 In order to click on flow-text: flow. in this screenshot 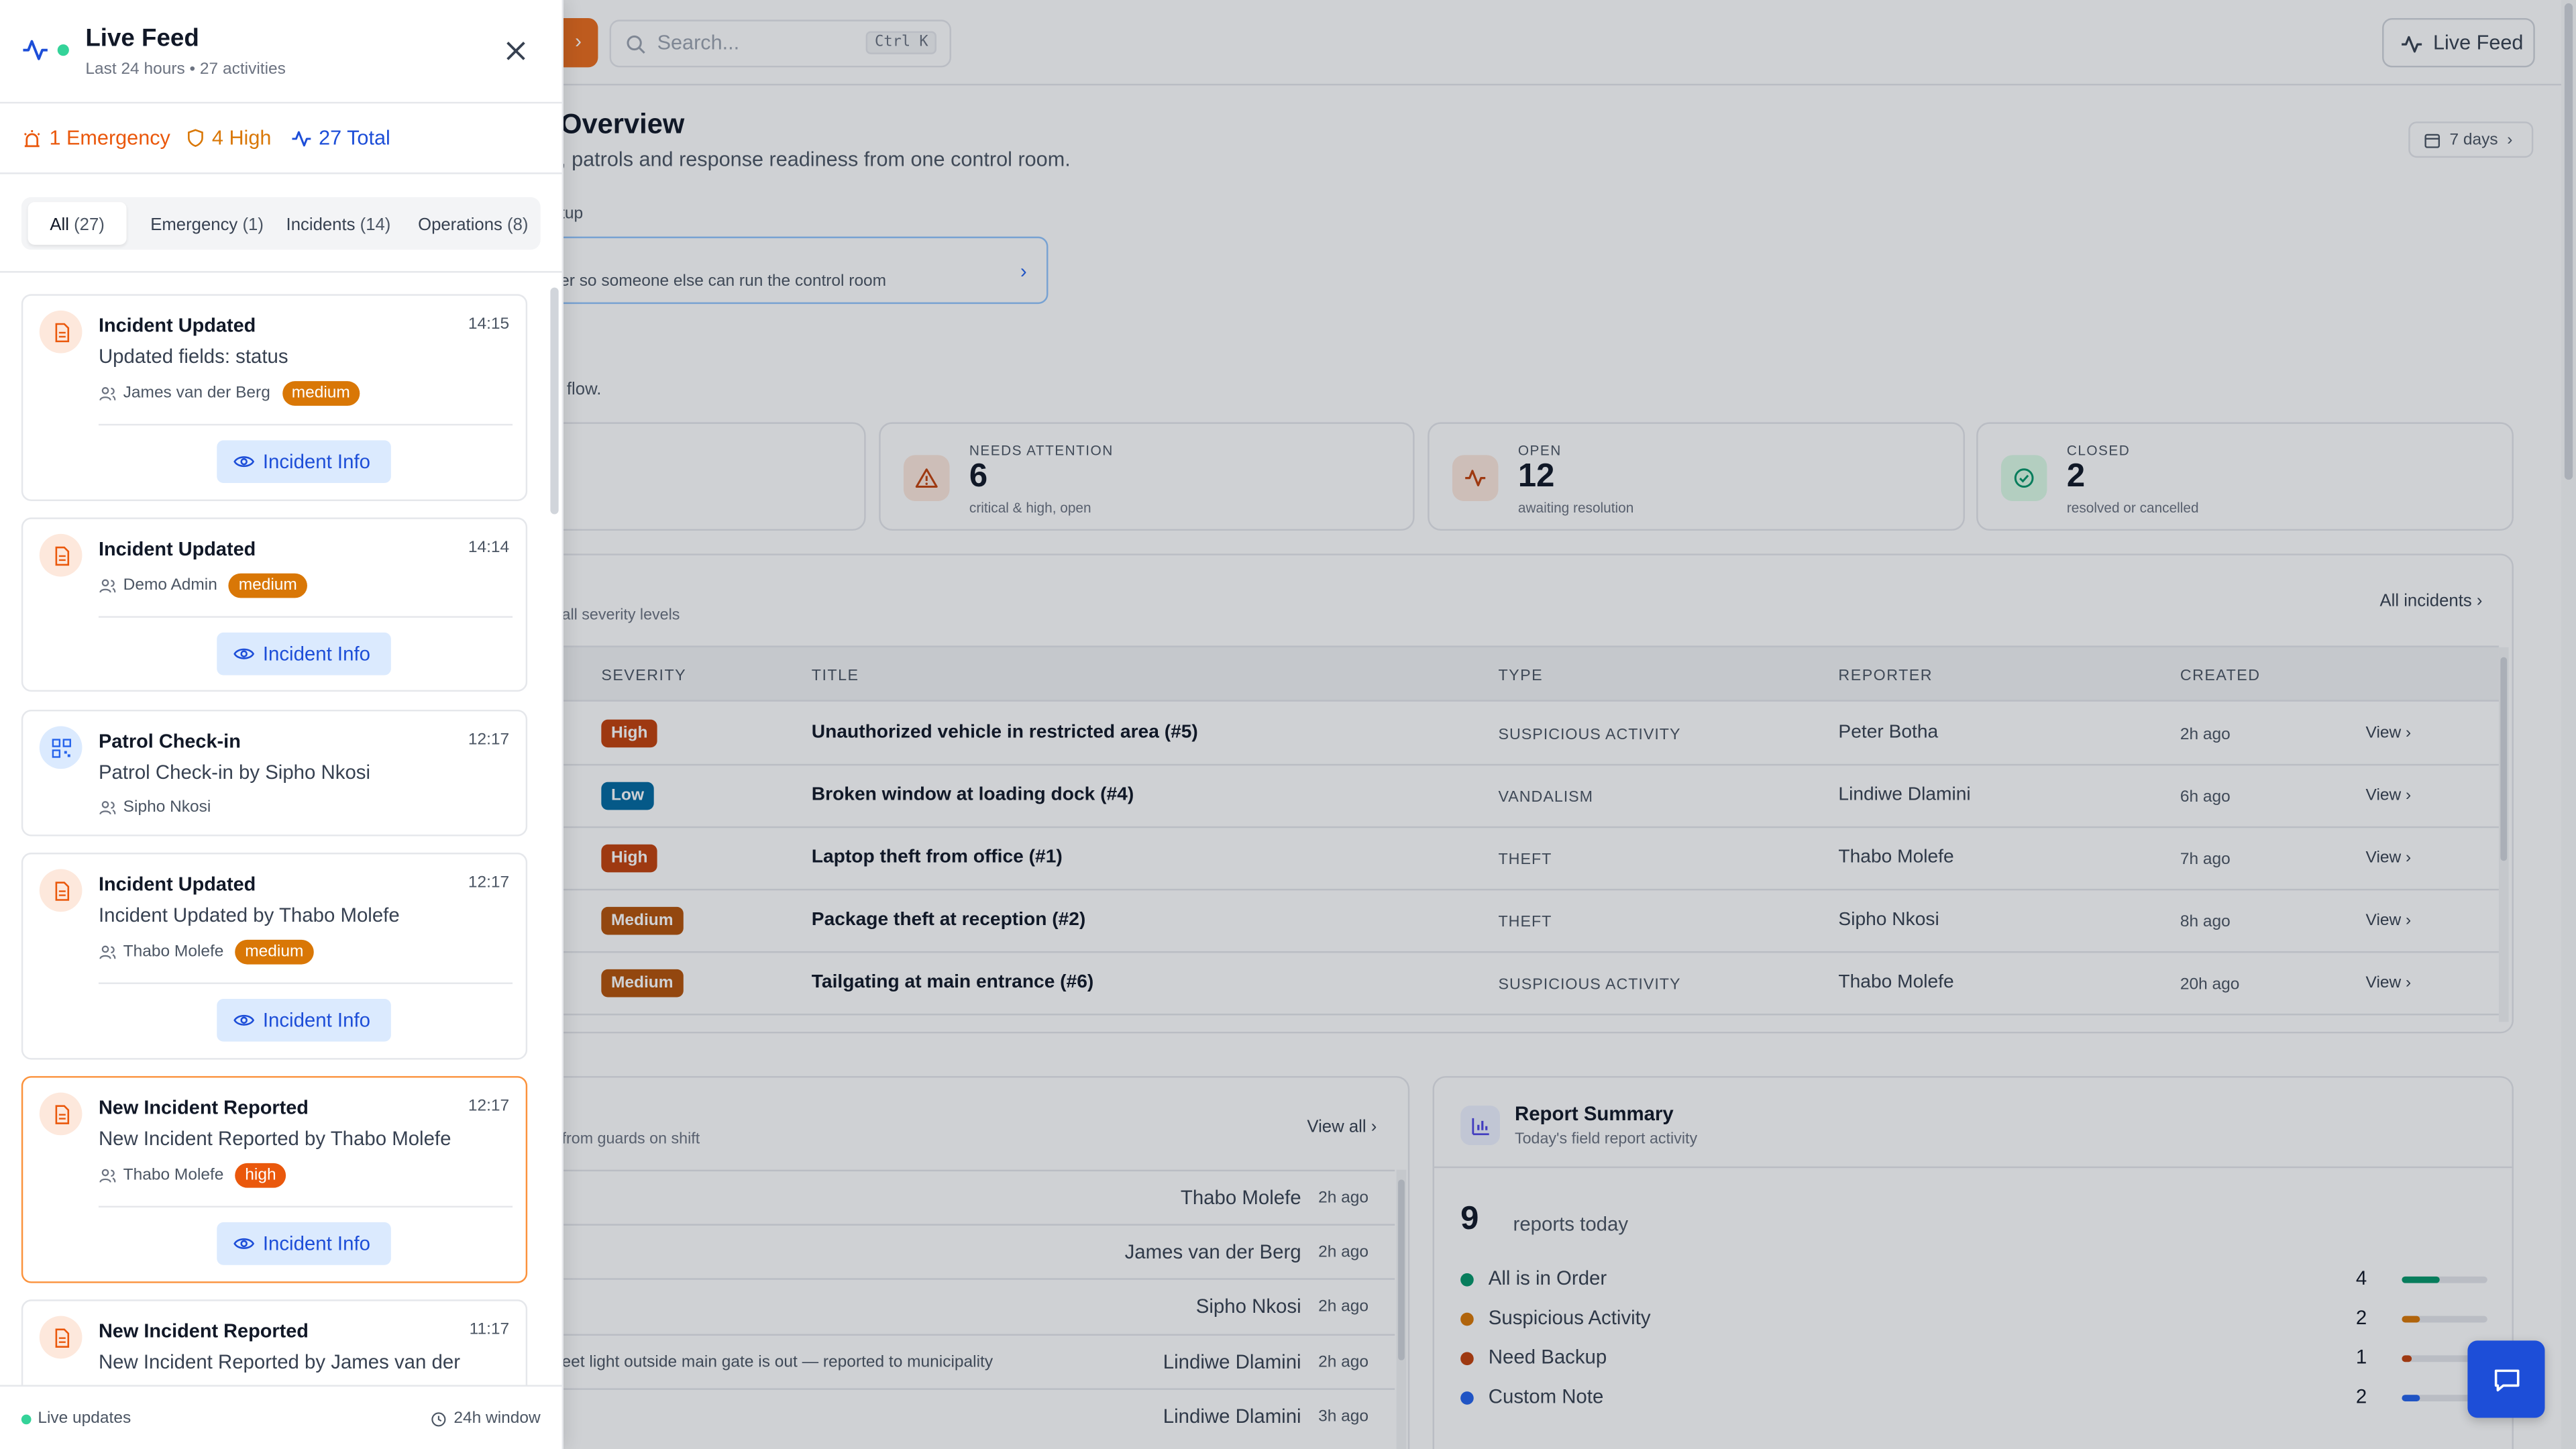, I will do `click(584, 389)`.